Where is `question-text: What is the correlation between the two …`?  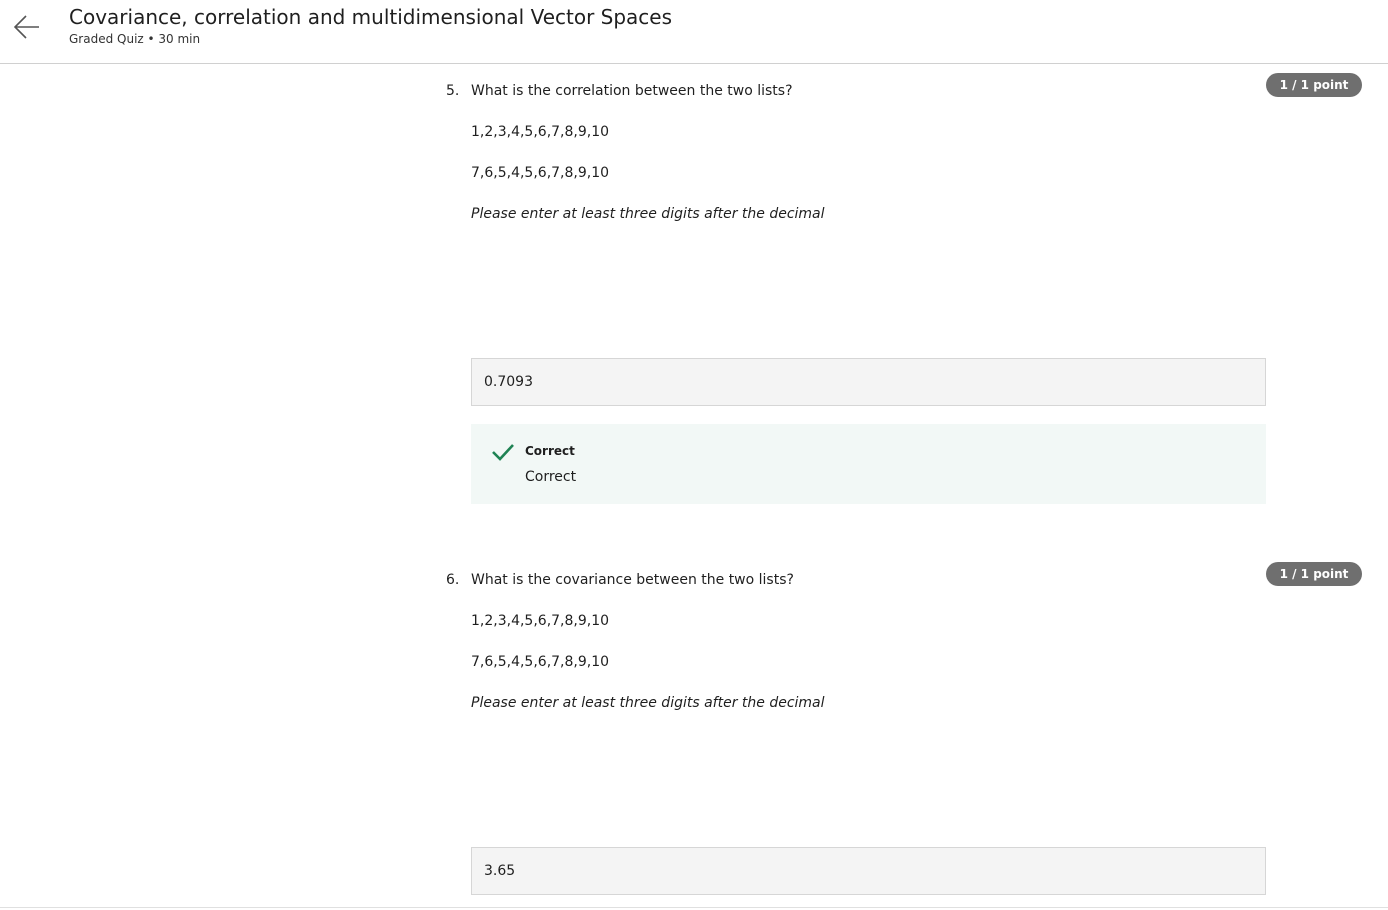
question-text: What is the correlation between the two … is located at coordinates (632, 91).